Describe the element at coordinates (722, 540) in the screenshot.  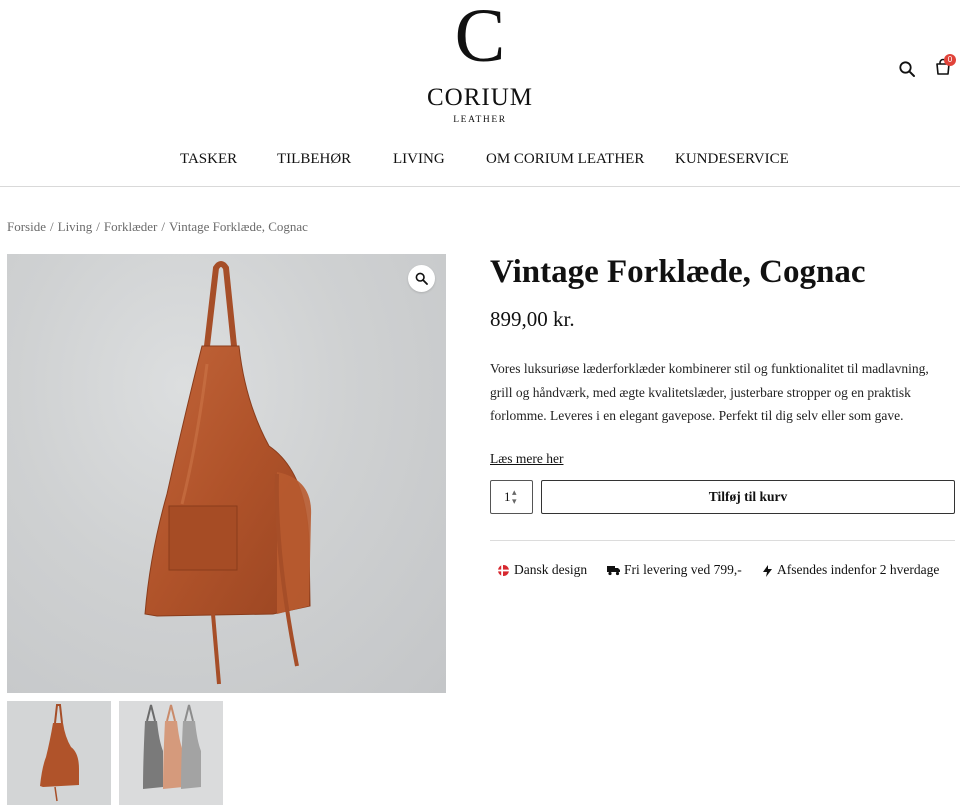
I see `divider` at that location.